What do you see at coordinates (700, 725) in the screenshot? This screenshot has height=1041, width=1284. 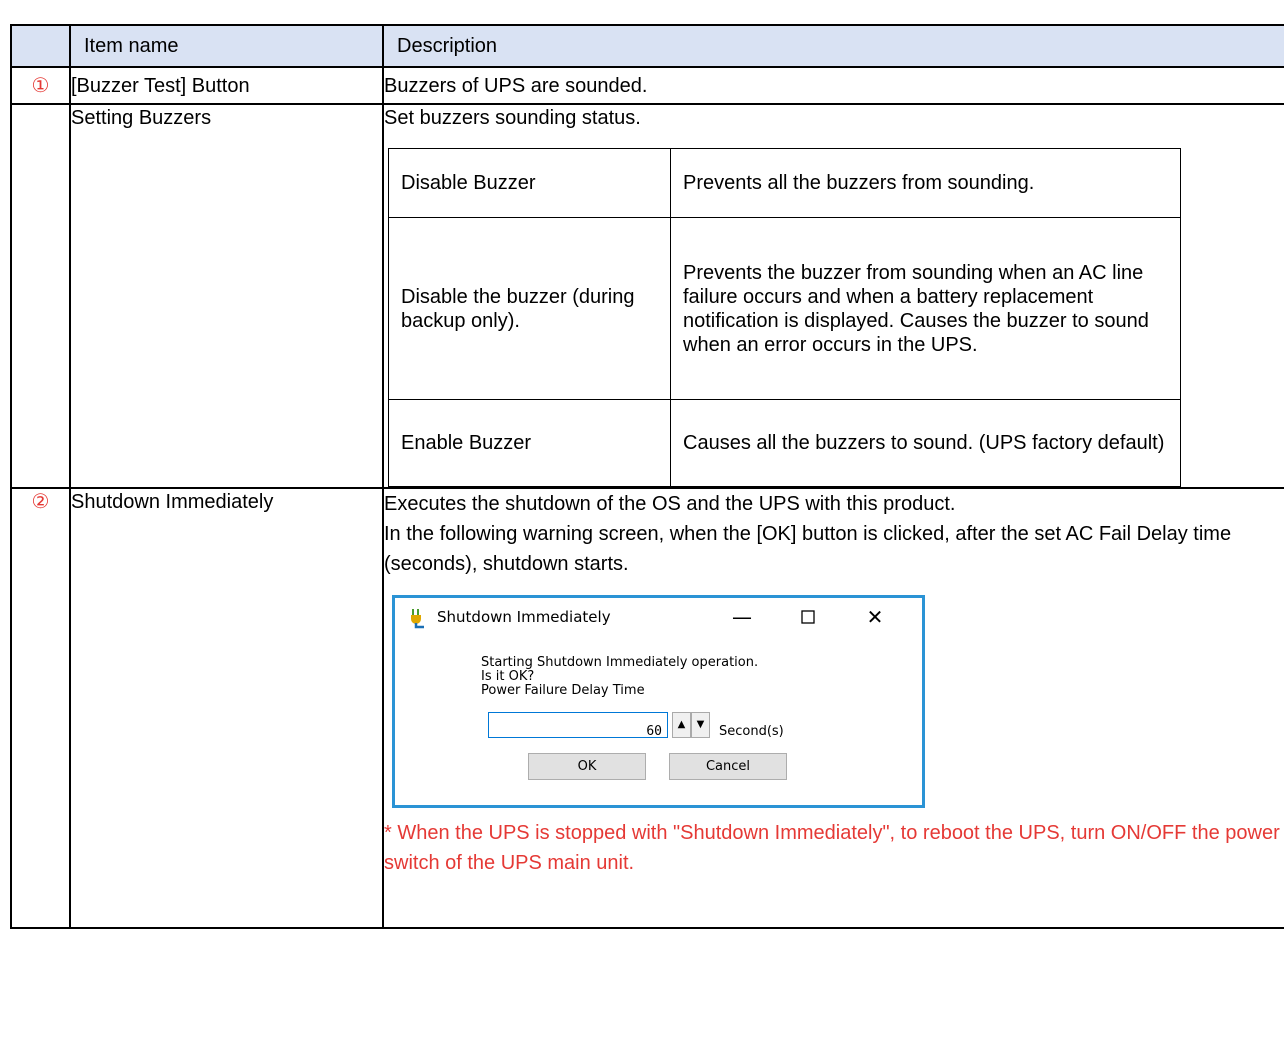 I see `spin-down-icon: ▼` at bounding box center [700, 725].